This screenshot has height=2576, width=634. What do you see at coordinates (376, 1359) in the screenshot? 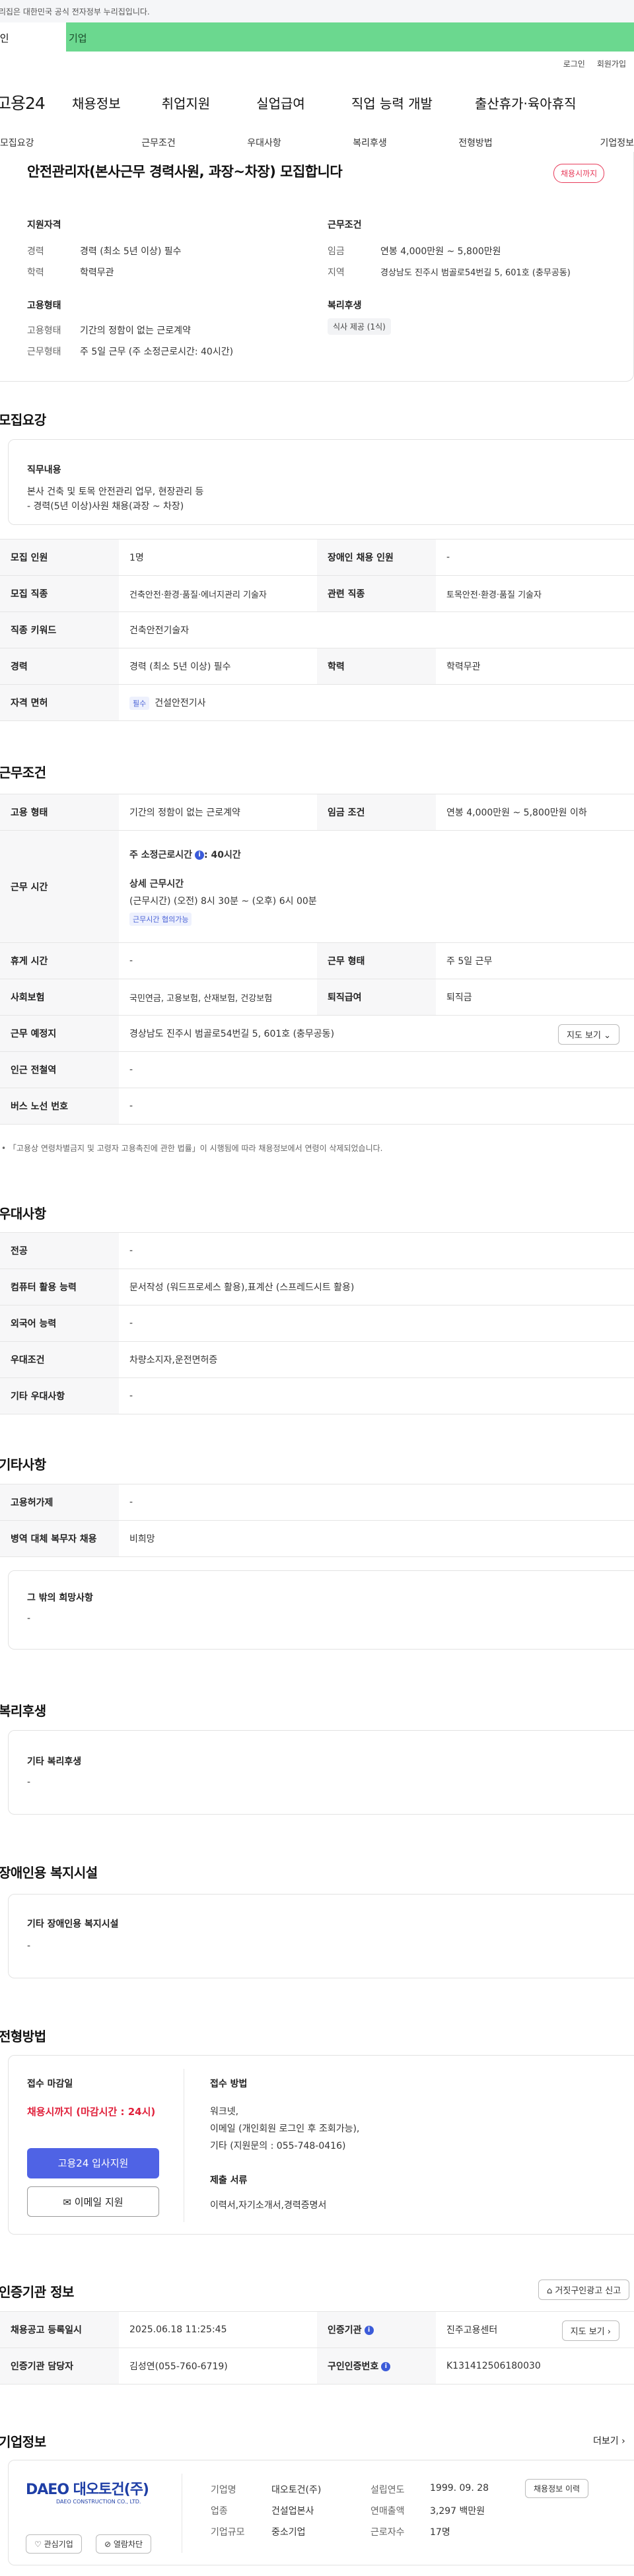
I see `pref-cond-value: 차량소지자,운전면허증` at bounding box center [376, 1359].